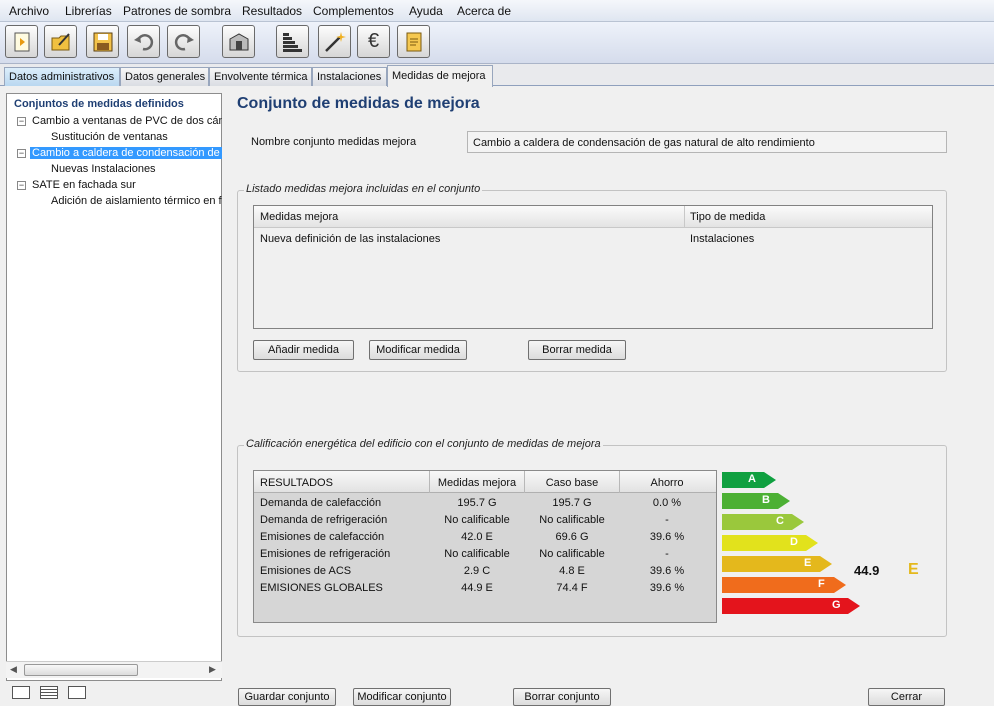 This screenshot has height=706, width=994. What do you see at coordinates (426, 11) in the screenshot?
I see `menu-ayuda: Ayuda` at bounding box center [426, 11].